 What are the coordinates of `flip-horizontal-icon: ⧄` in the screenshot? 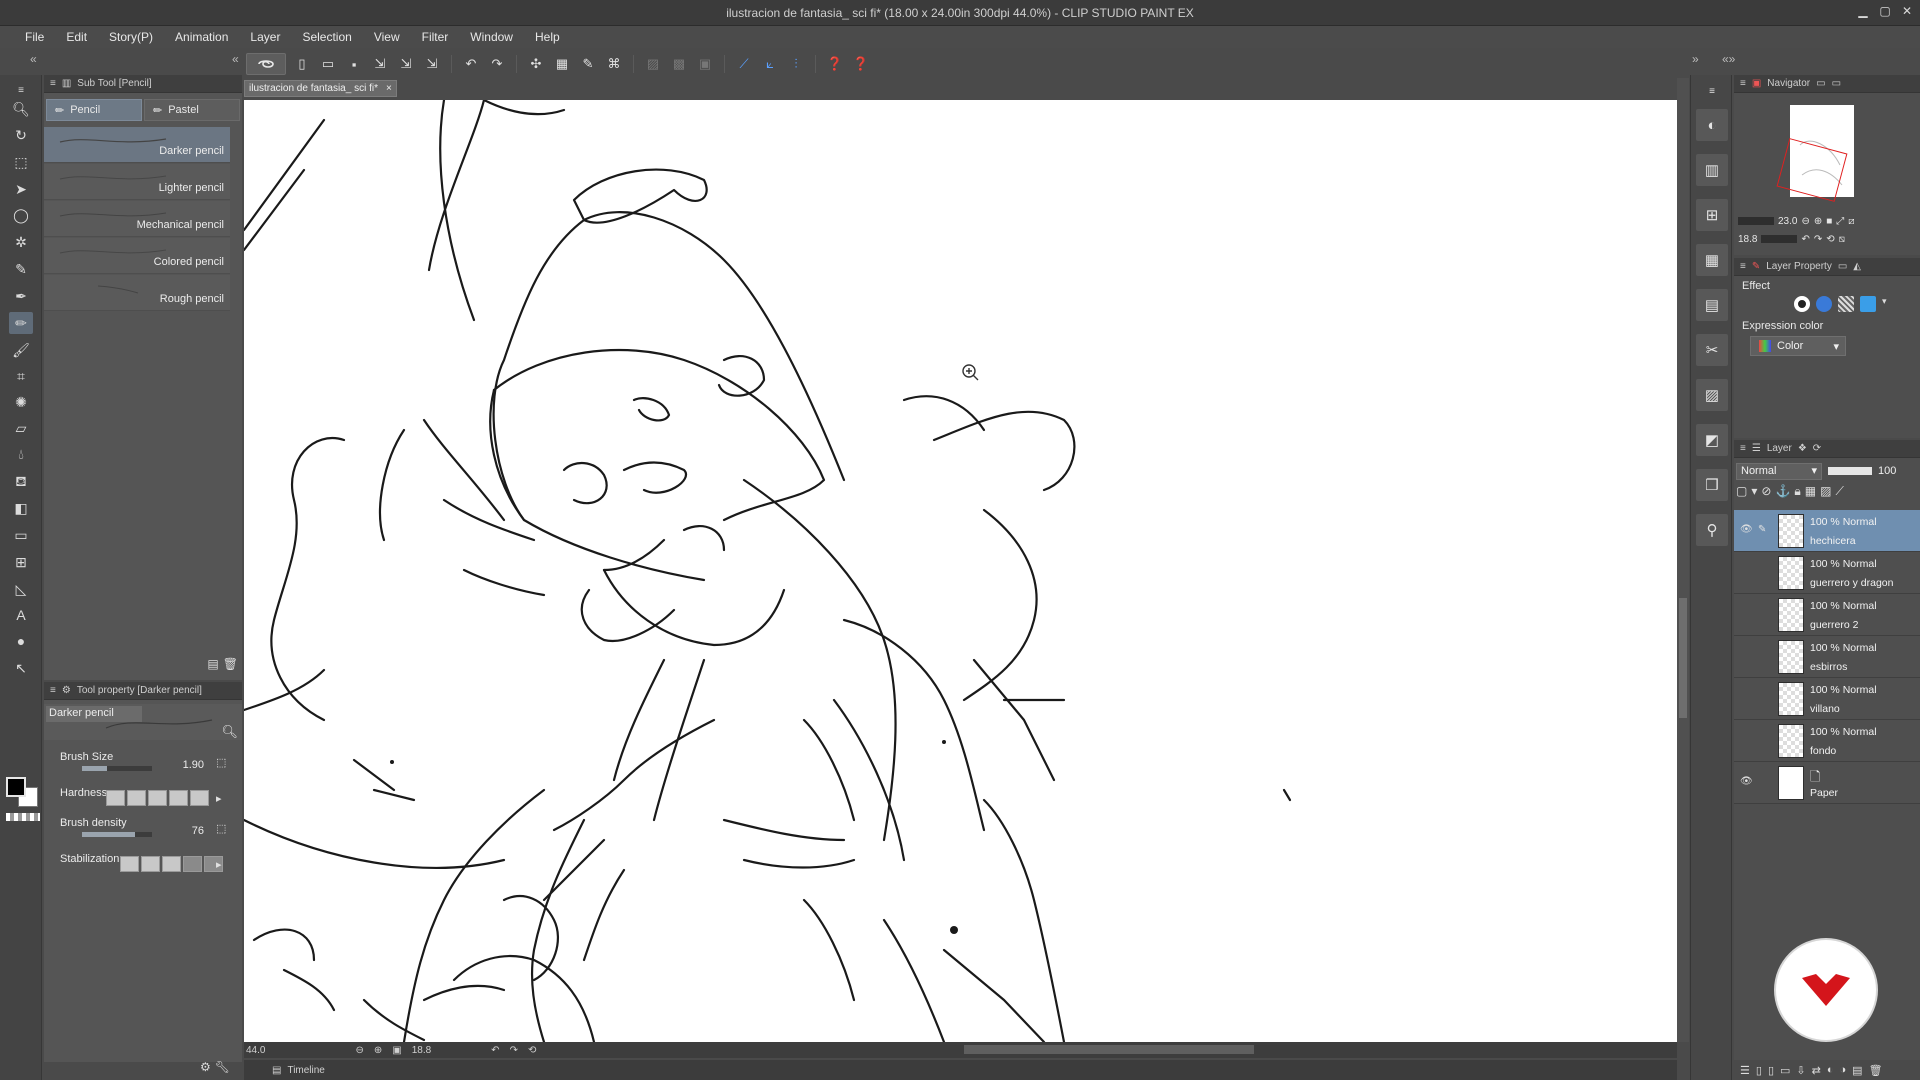 It's located at (1851, 221).